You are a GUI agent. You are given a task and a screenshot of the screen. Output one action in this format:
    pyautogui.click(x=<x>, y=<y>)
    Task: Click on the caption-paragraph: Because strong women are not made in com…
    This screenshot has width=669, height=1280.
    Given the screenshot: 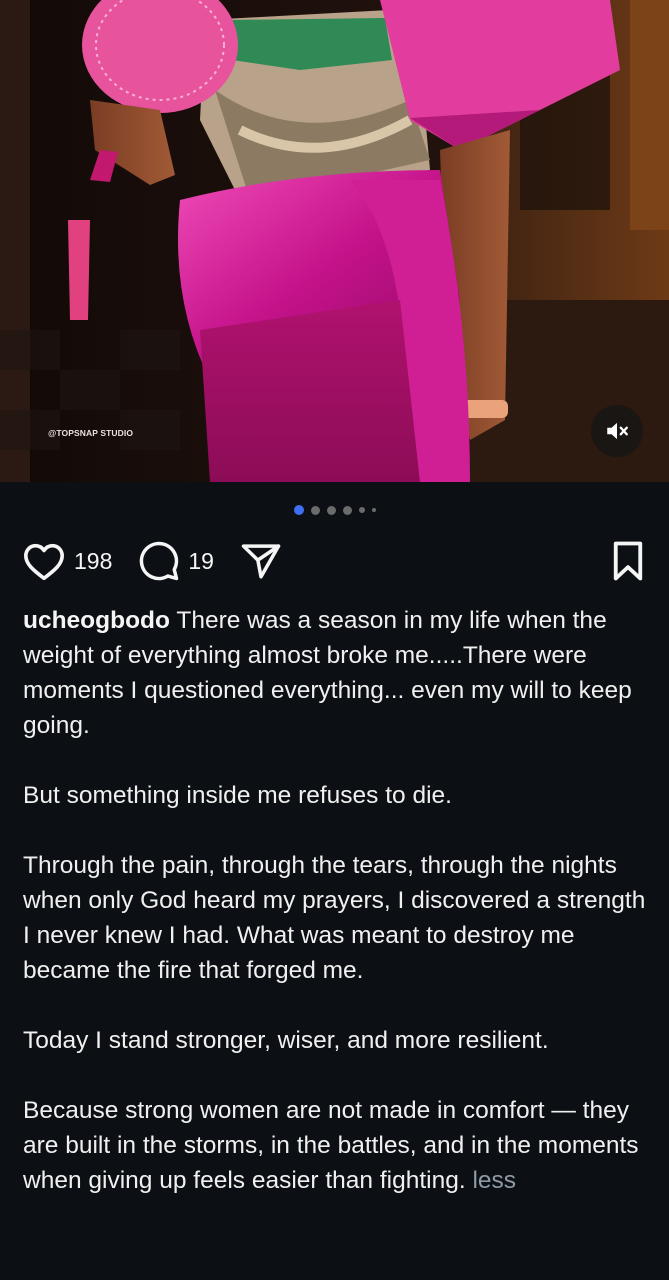 What is the action you would take?
    pyautogui.click(x=335, y=1145)
    